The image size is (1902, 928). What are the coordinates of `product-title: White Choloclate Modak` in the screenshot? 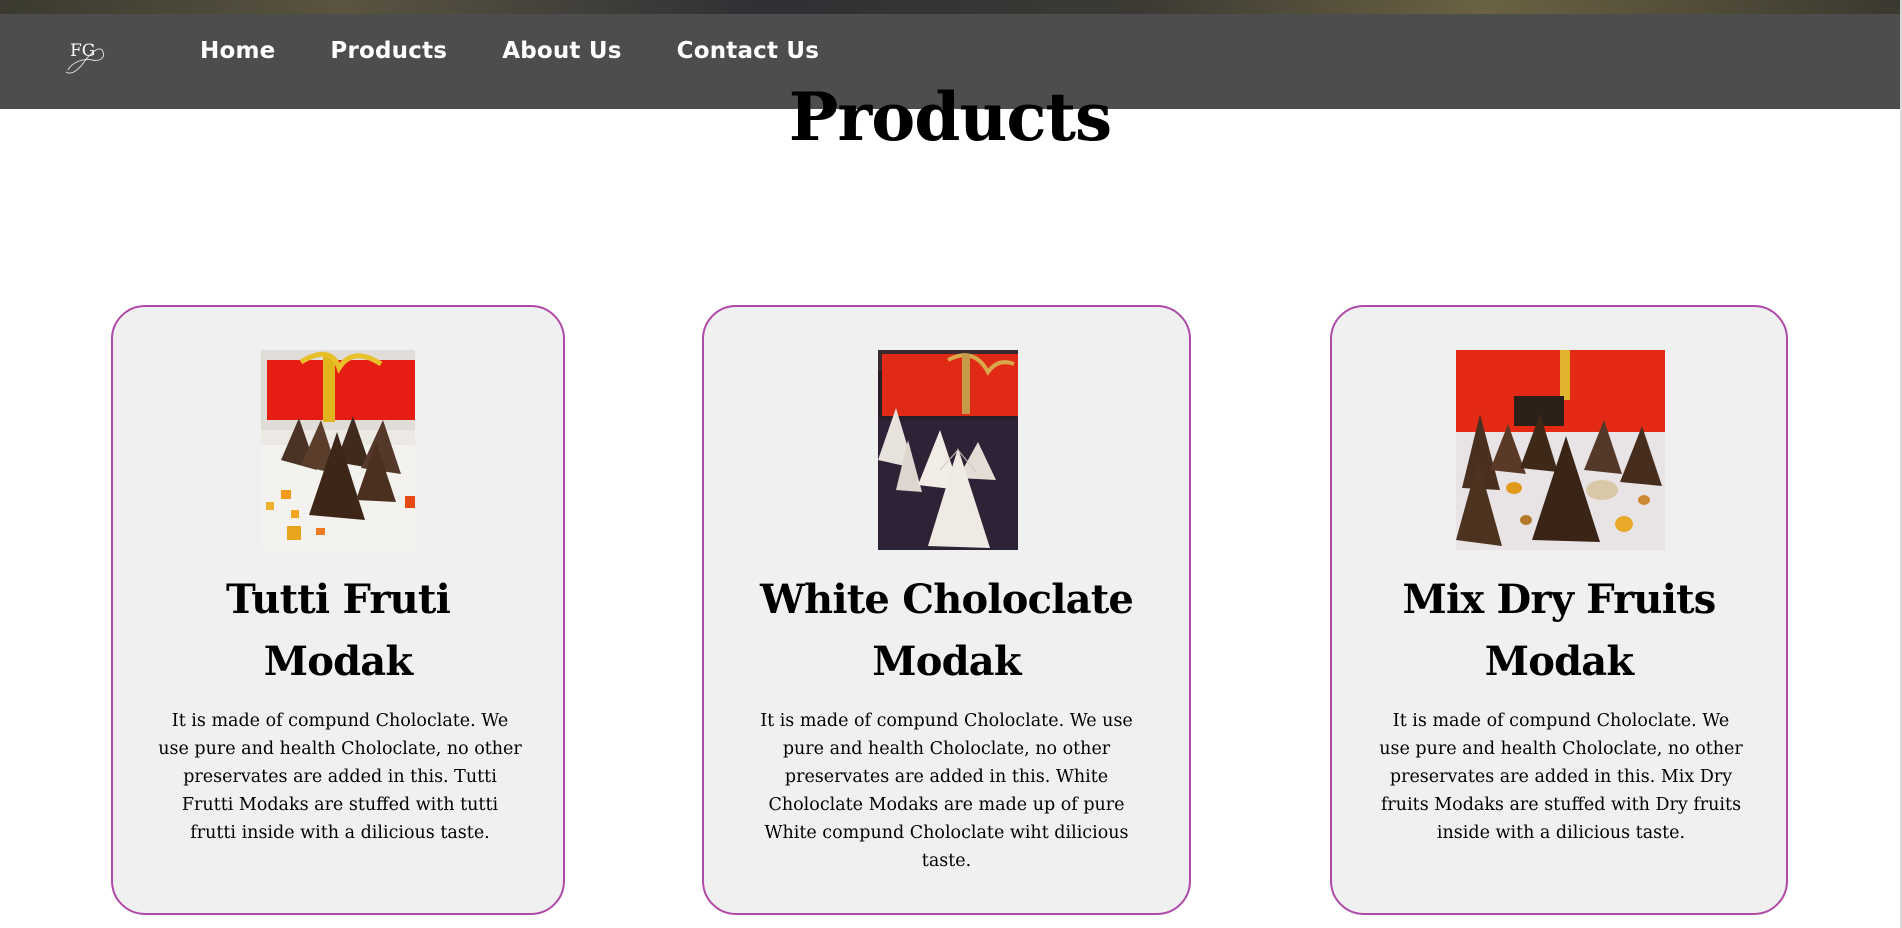 It's located at (946, 630).